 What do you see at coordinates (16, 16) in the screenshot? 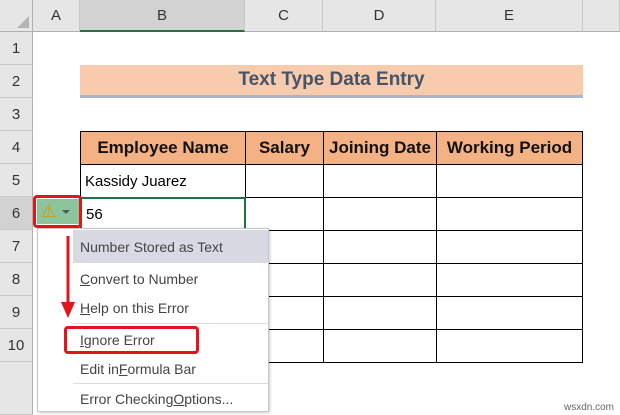
I see `select-all-corner` at bounding box center [16, 16].